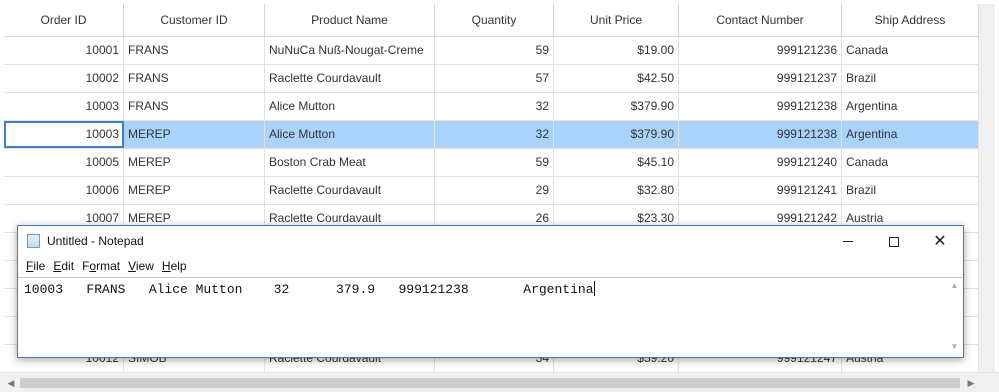  Describe the element at coordinates (103, 266) in the screenshot. I see `menu-format: Format` at that location.